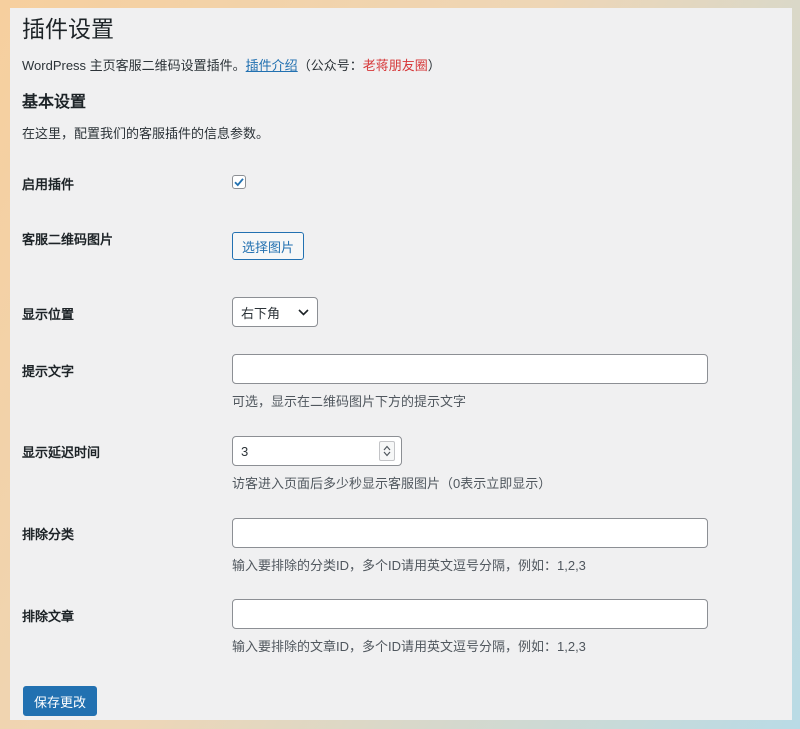  Describe the element at coordinates (272, 65) in the screenshot. I see `plugin-intro-link: 插件介绍` at that location.